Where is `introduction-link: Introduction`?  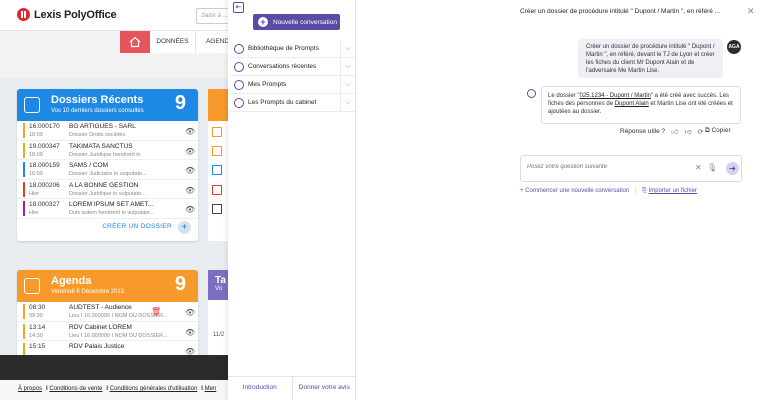 introduction-link: Introduction is located at coordinates (260, 388).